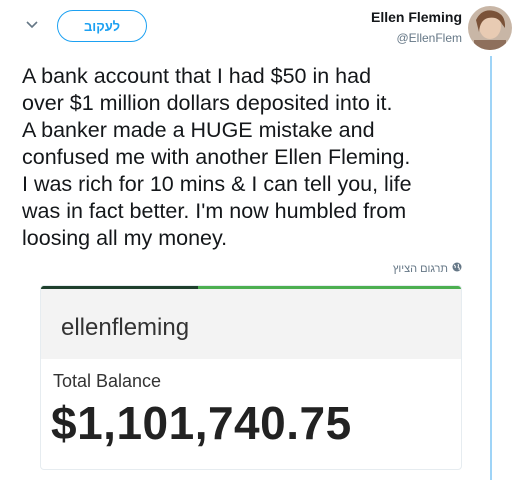 The image size is (515, 480). I want to click on tweet-header: לעקוב Ellen Fleming @EllenFlem, so click(257, 28).